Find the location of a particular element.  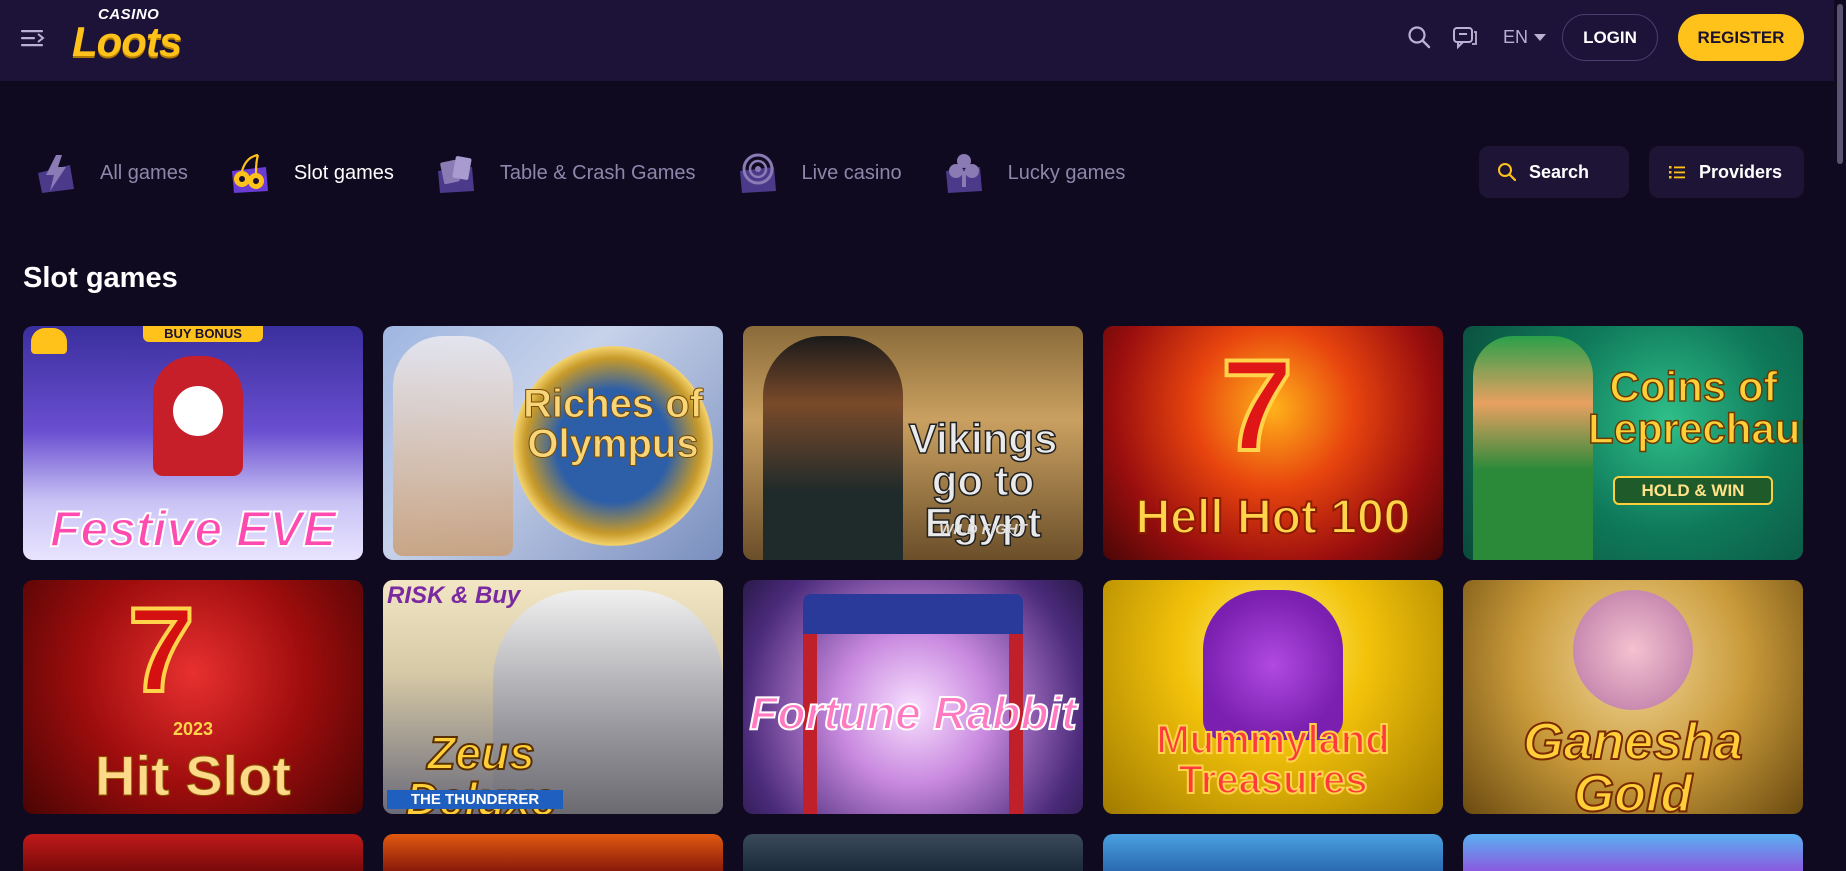

category-live-casino: Live casino is located at coordinates (819, 173).